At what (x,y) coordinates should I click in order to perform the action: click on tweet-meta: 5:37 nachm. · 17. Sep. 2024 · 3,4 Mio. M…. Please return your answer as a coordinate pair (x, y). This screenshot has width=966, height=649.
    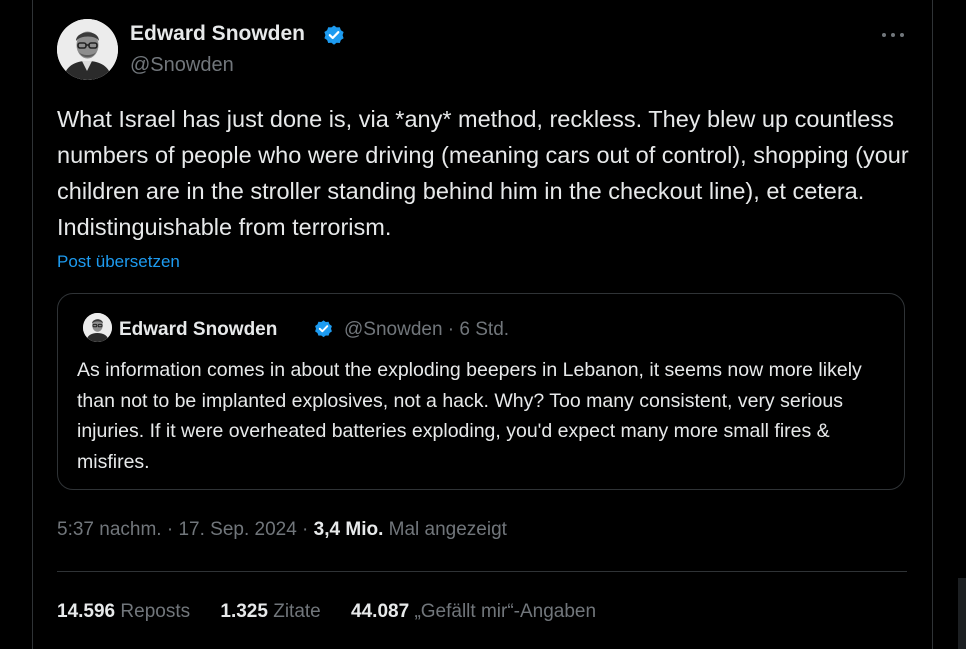
    Looking at the image, I should click on (282, 530).